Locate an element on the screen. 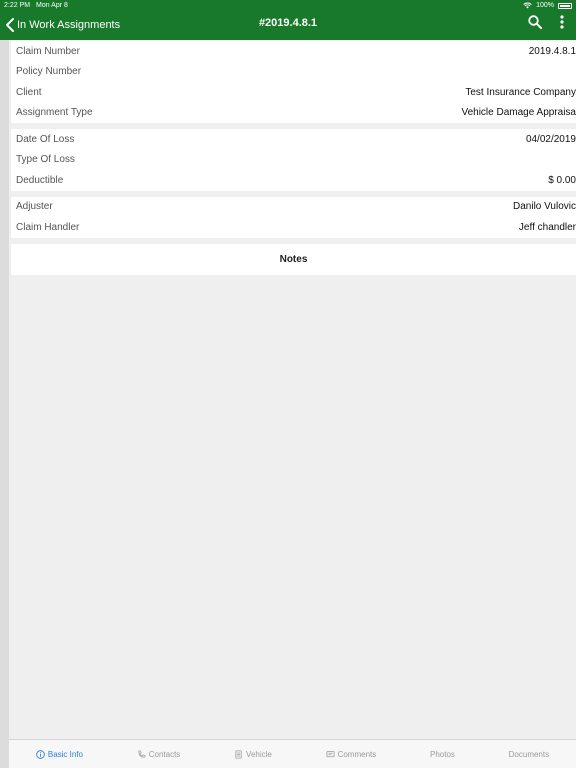 This screenshot has height=768, width=576. tab-label: Comments is located at coordinates (357, 754).